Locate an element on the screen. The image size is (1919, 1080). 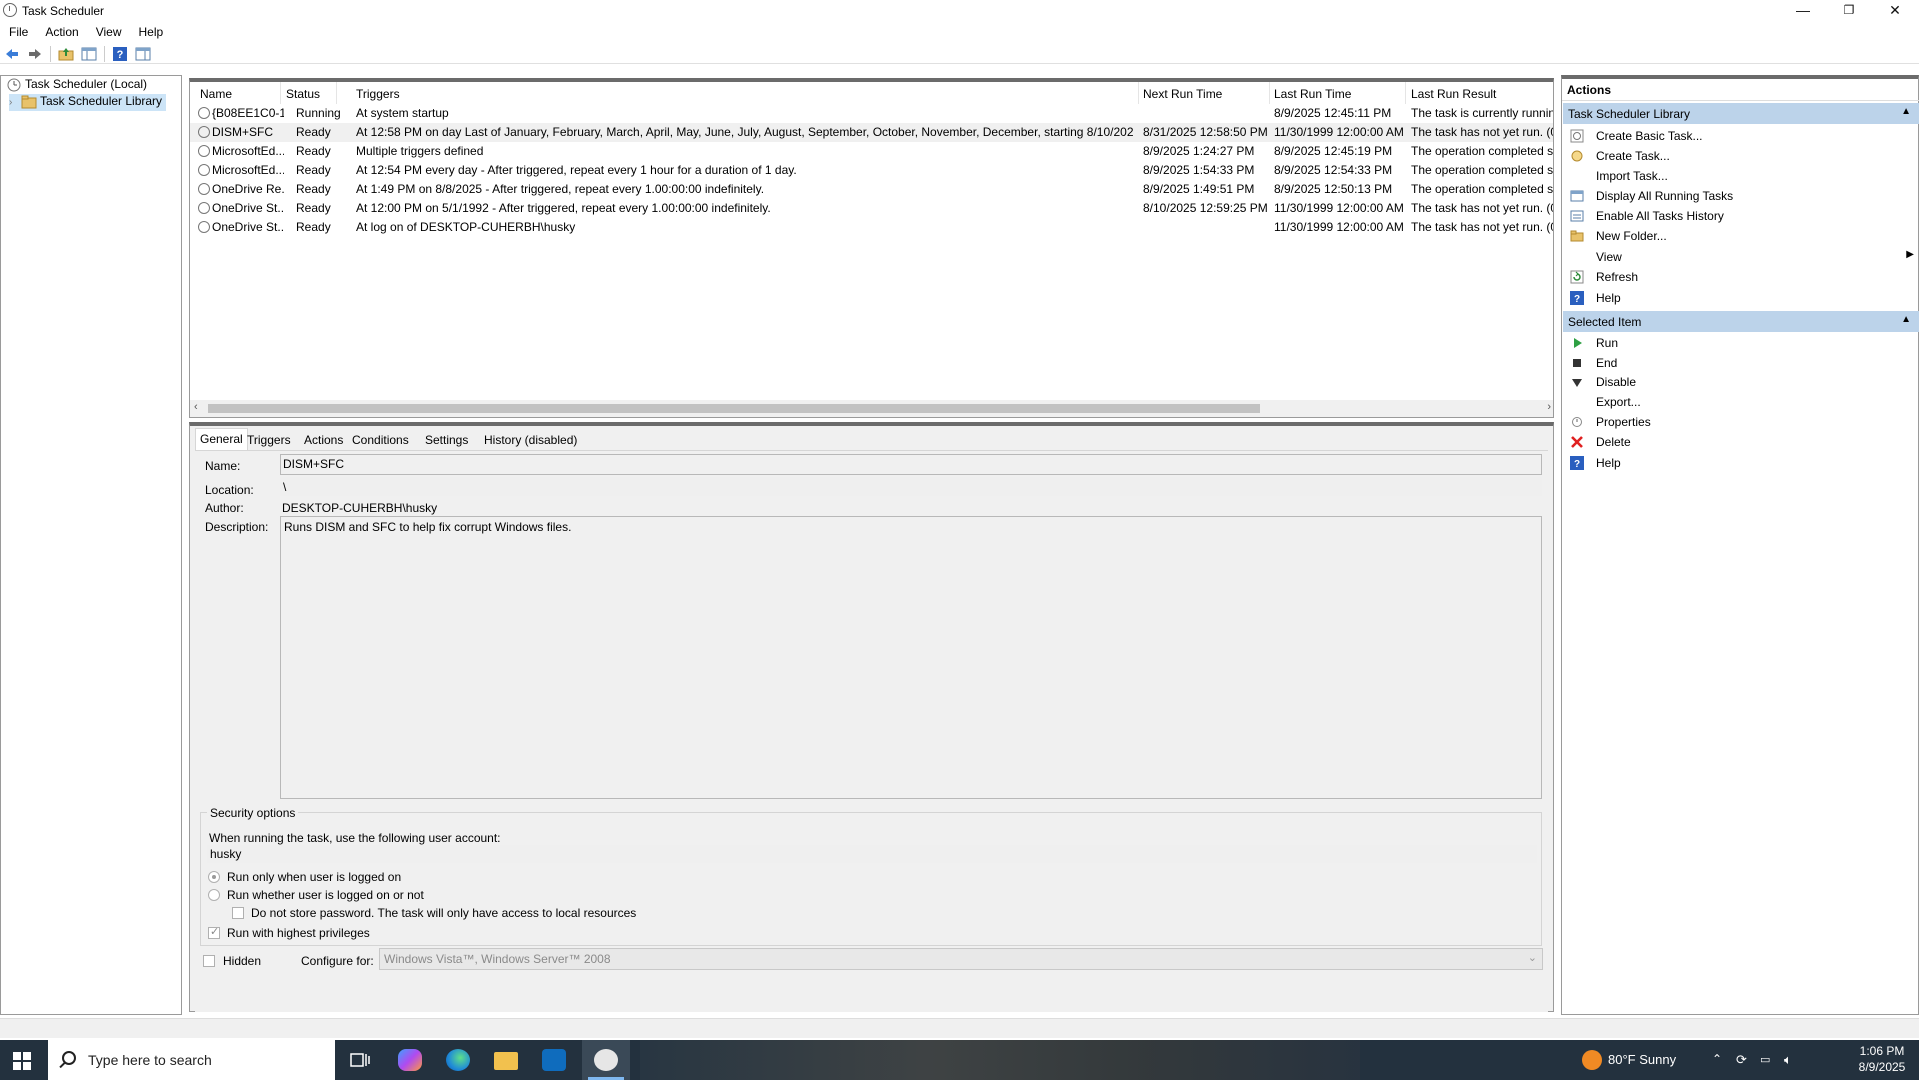
column-header-status: Status is located at coordinates (303, 94).